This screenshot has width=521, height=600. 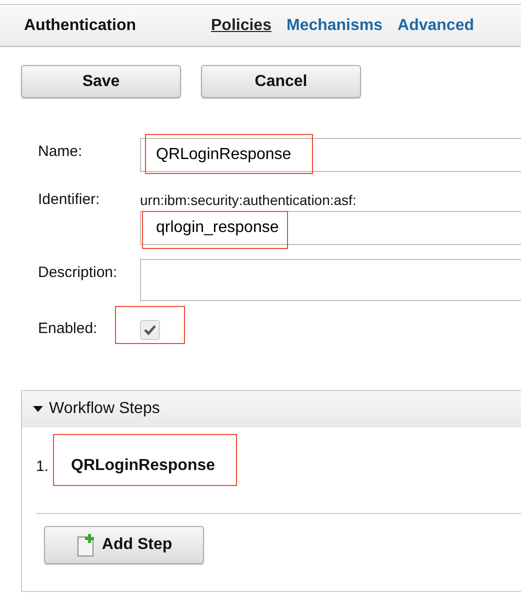 I want to click on tab: Mechanisms, so click(x=334, y=25).